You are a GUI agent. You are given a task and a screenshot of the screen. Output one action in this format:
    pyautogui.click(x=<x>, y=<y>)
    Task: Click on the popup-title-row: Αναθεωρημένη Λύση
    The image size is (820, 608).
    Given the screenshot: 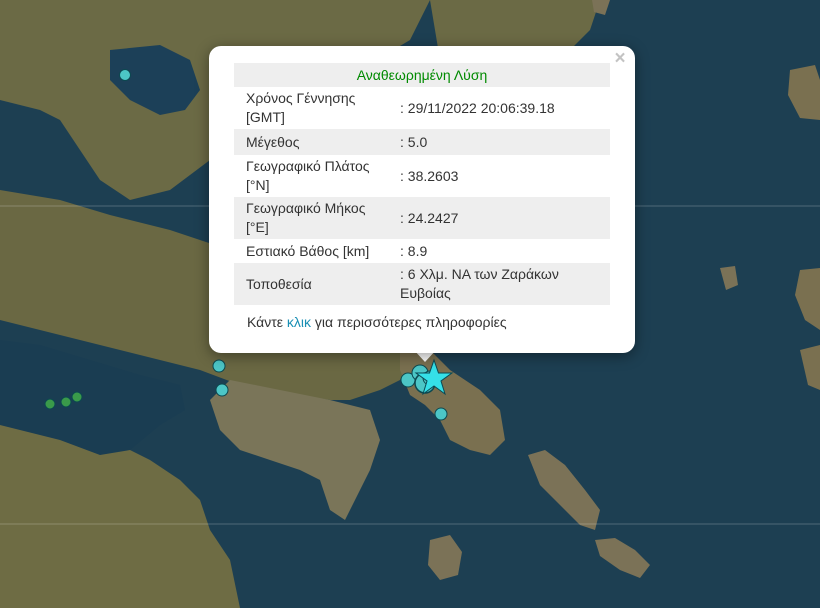 What is the action you would take?
    pyautogui.click(x=422, y=75)
    